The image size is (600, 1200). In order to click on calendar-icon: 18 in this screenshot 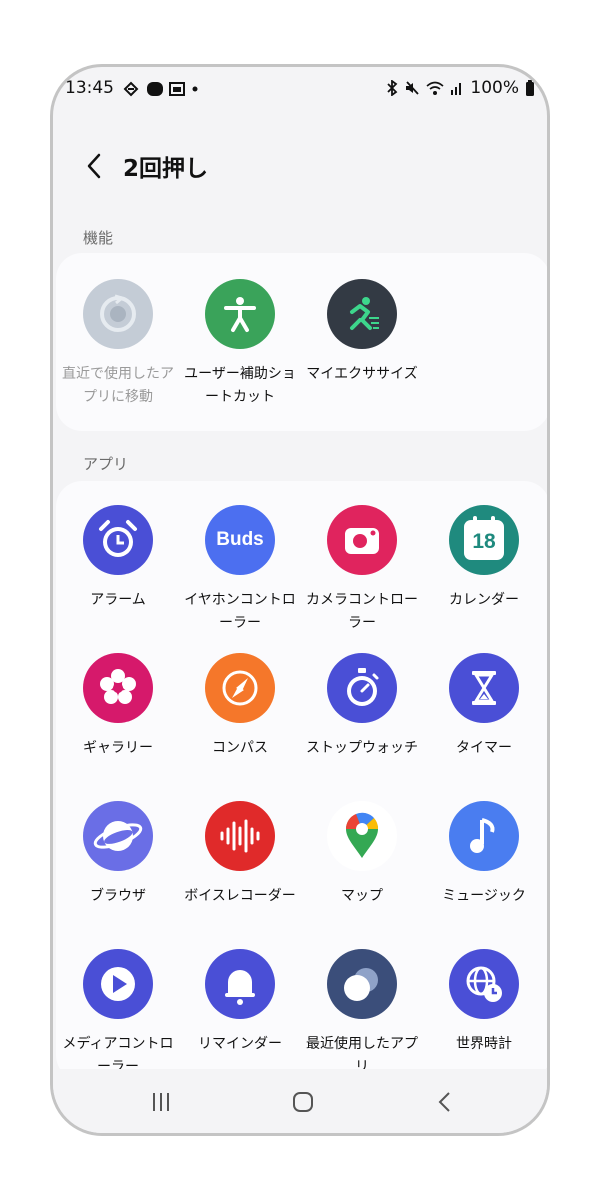, I will do `click(484, 540)`.